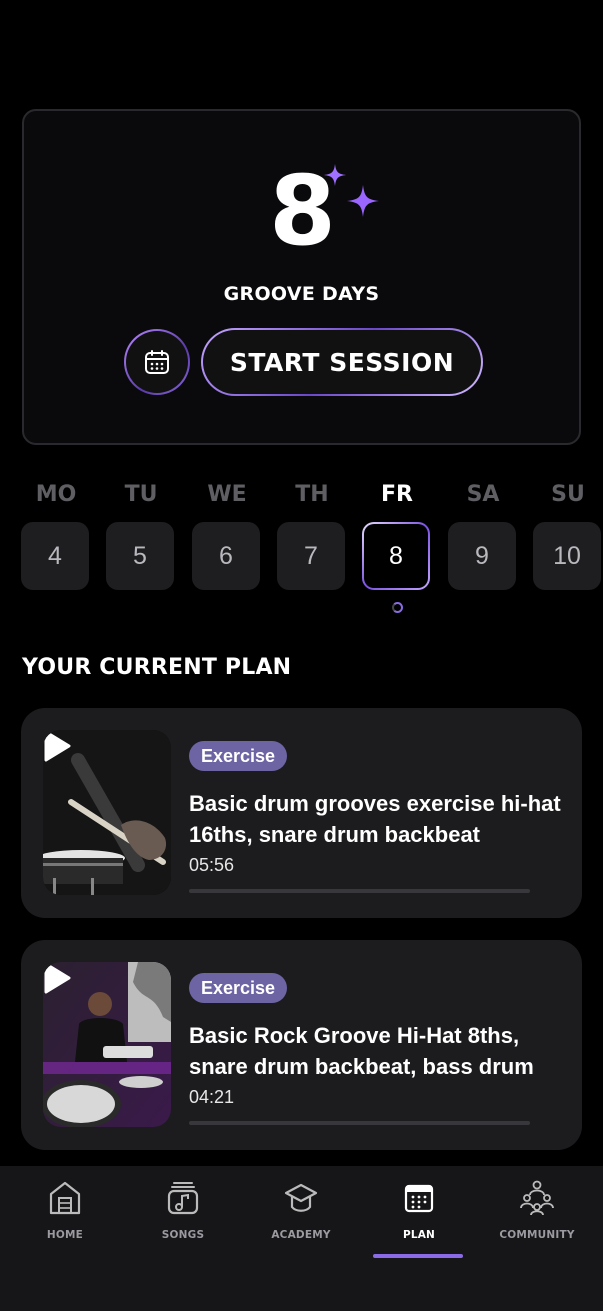 This screenshot has height=1311, width=603. Describe the element at coordinates (183, 1221) in the screenshot. I see `nav-songs: SONGS` at that location.